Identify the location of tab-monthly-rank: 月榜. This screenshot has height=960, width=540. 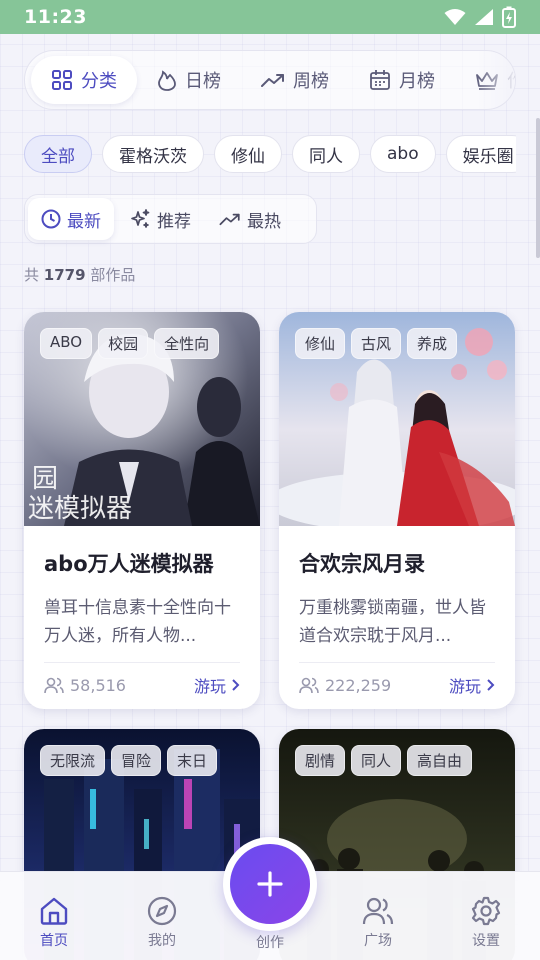
(402, 80).